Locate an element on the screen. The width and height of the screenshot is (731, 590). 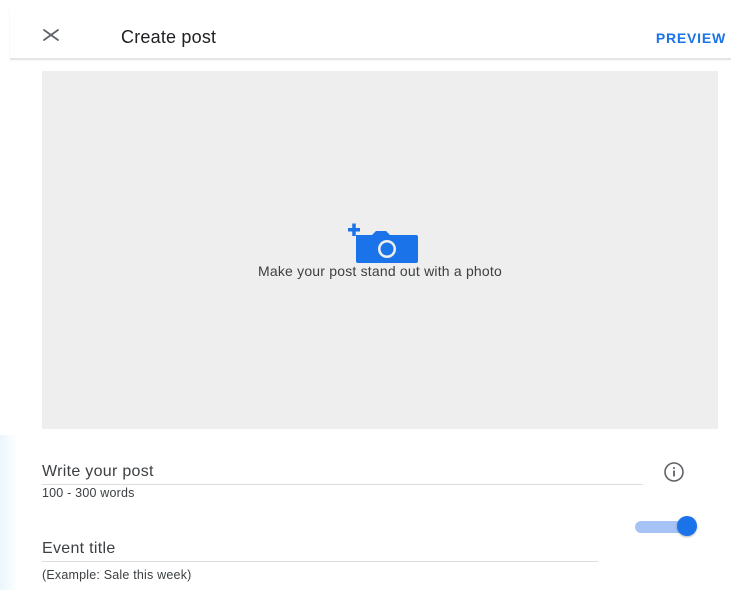
event-field-underline is located at coordinates (320, 561).